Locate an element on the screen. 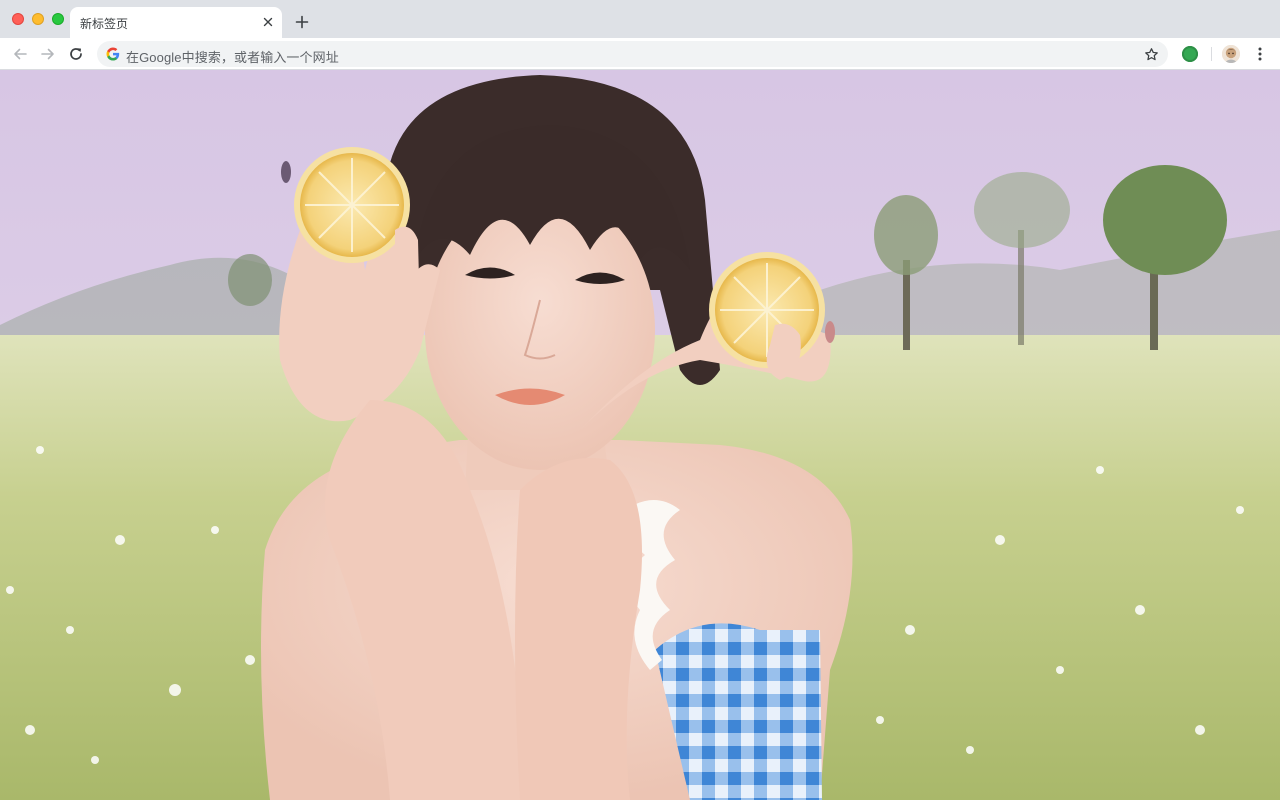 This screenshot has width=1280, height=800. back-button is located at coordinates (20, 54).